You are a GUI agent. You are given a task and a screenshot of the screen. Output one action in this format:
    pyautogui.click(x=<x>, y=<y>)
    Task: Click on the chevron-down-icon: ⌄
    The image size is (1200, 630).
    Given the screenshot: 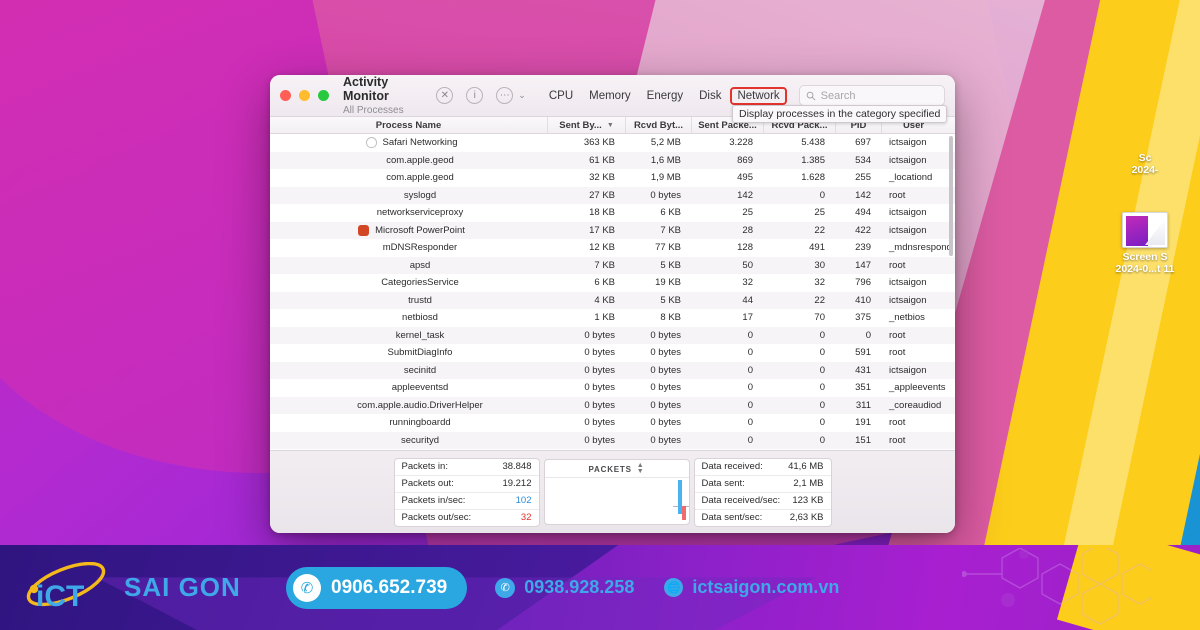 What is the action you would take?
    pyautogui.click(x=522, y=95)
    